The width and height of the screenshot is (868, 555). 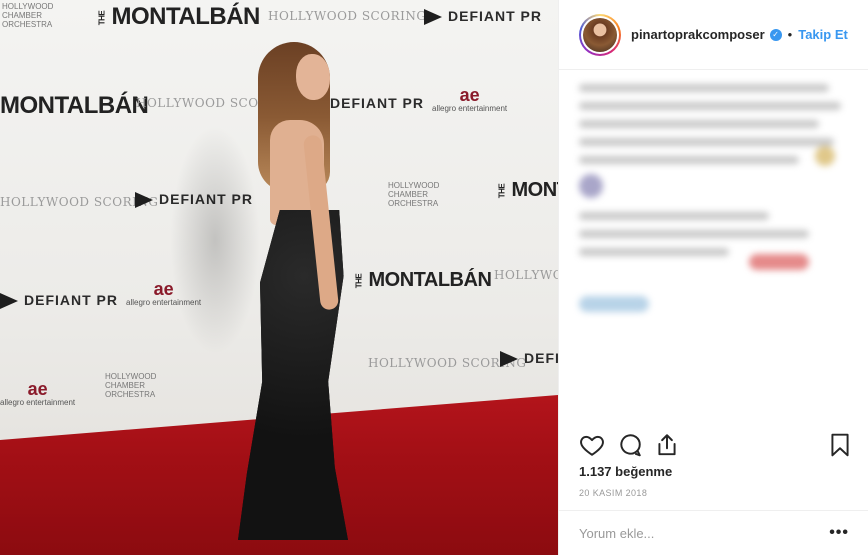 I want to click on bookmark-icon, so click(x=840, y=445).